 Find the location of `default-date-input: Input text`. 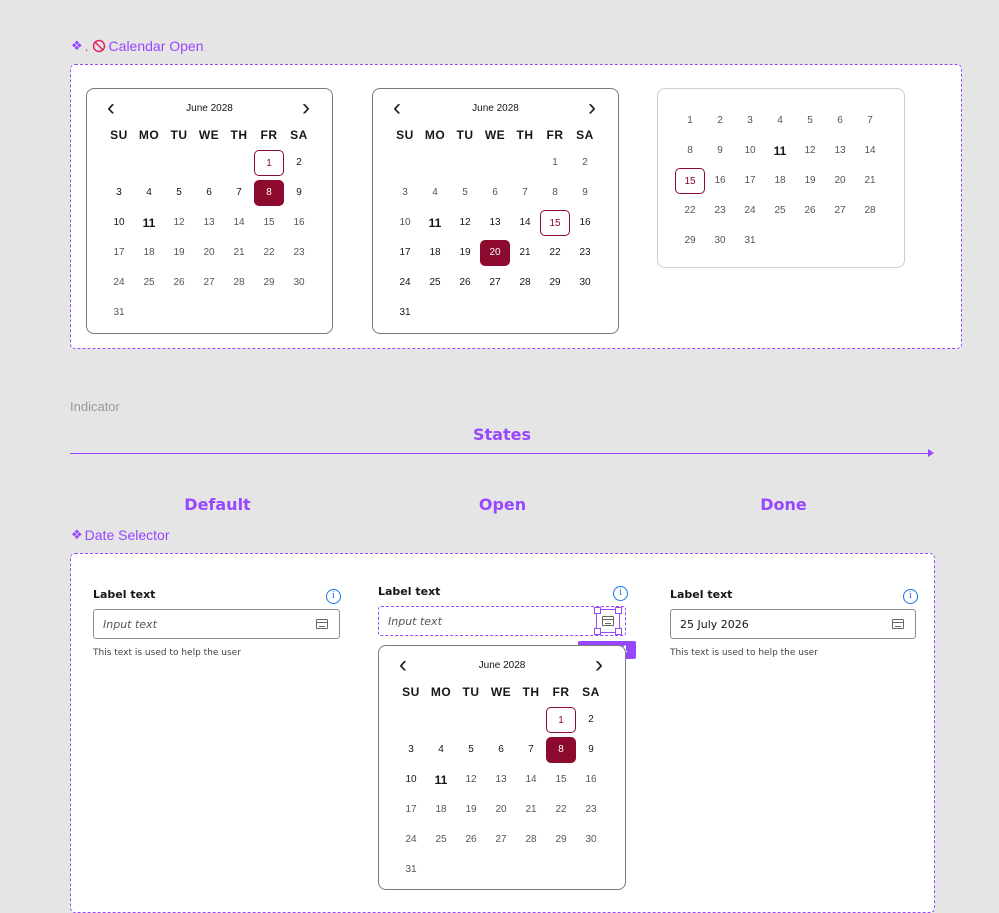

default-date-input: Input text is located at coordinates (216, 624).